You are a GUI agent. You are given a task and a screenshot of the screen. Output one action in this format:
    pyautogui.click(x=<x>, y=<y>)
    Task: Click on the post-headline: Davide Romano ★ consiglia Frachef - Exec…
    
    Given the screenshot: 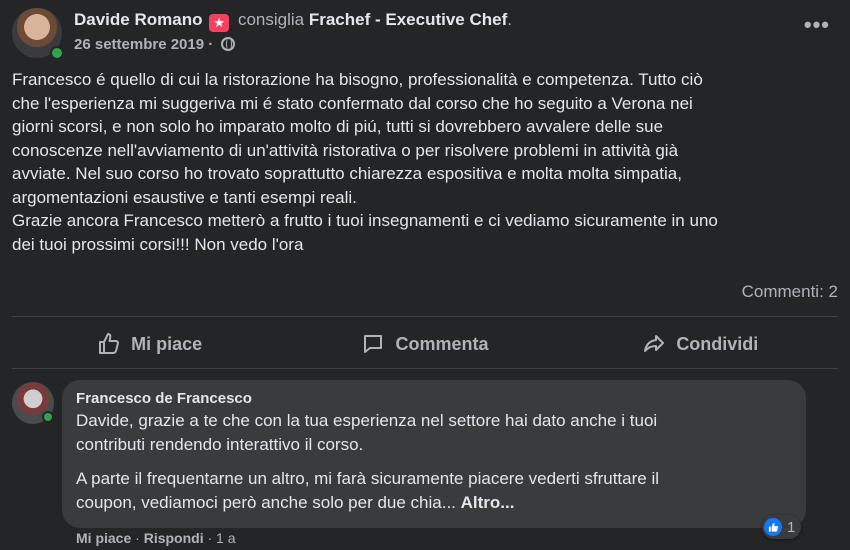 What is the action you would take?
    pyautogui.click(x=293, y=21)
    